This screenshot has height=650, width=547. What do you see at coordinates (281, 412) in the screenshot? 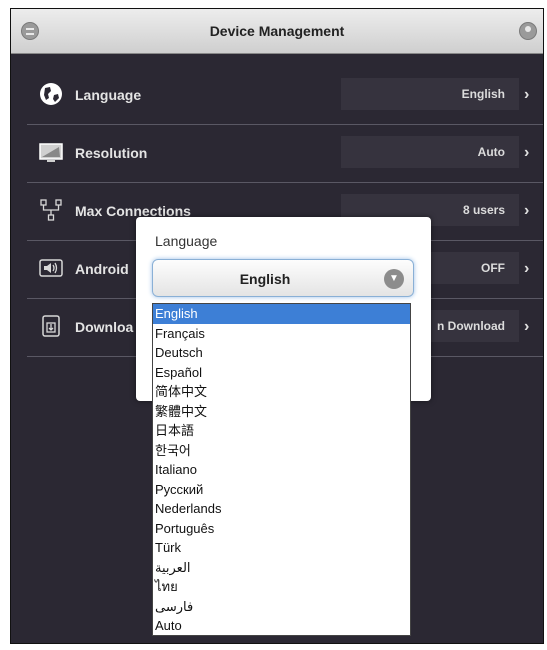
I see `language-option: 繁體中文` at bounding box center [281, 412].